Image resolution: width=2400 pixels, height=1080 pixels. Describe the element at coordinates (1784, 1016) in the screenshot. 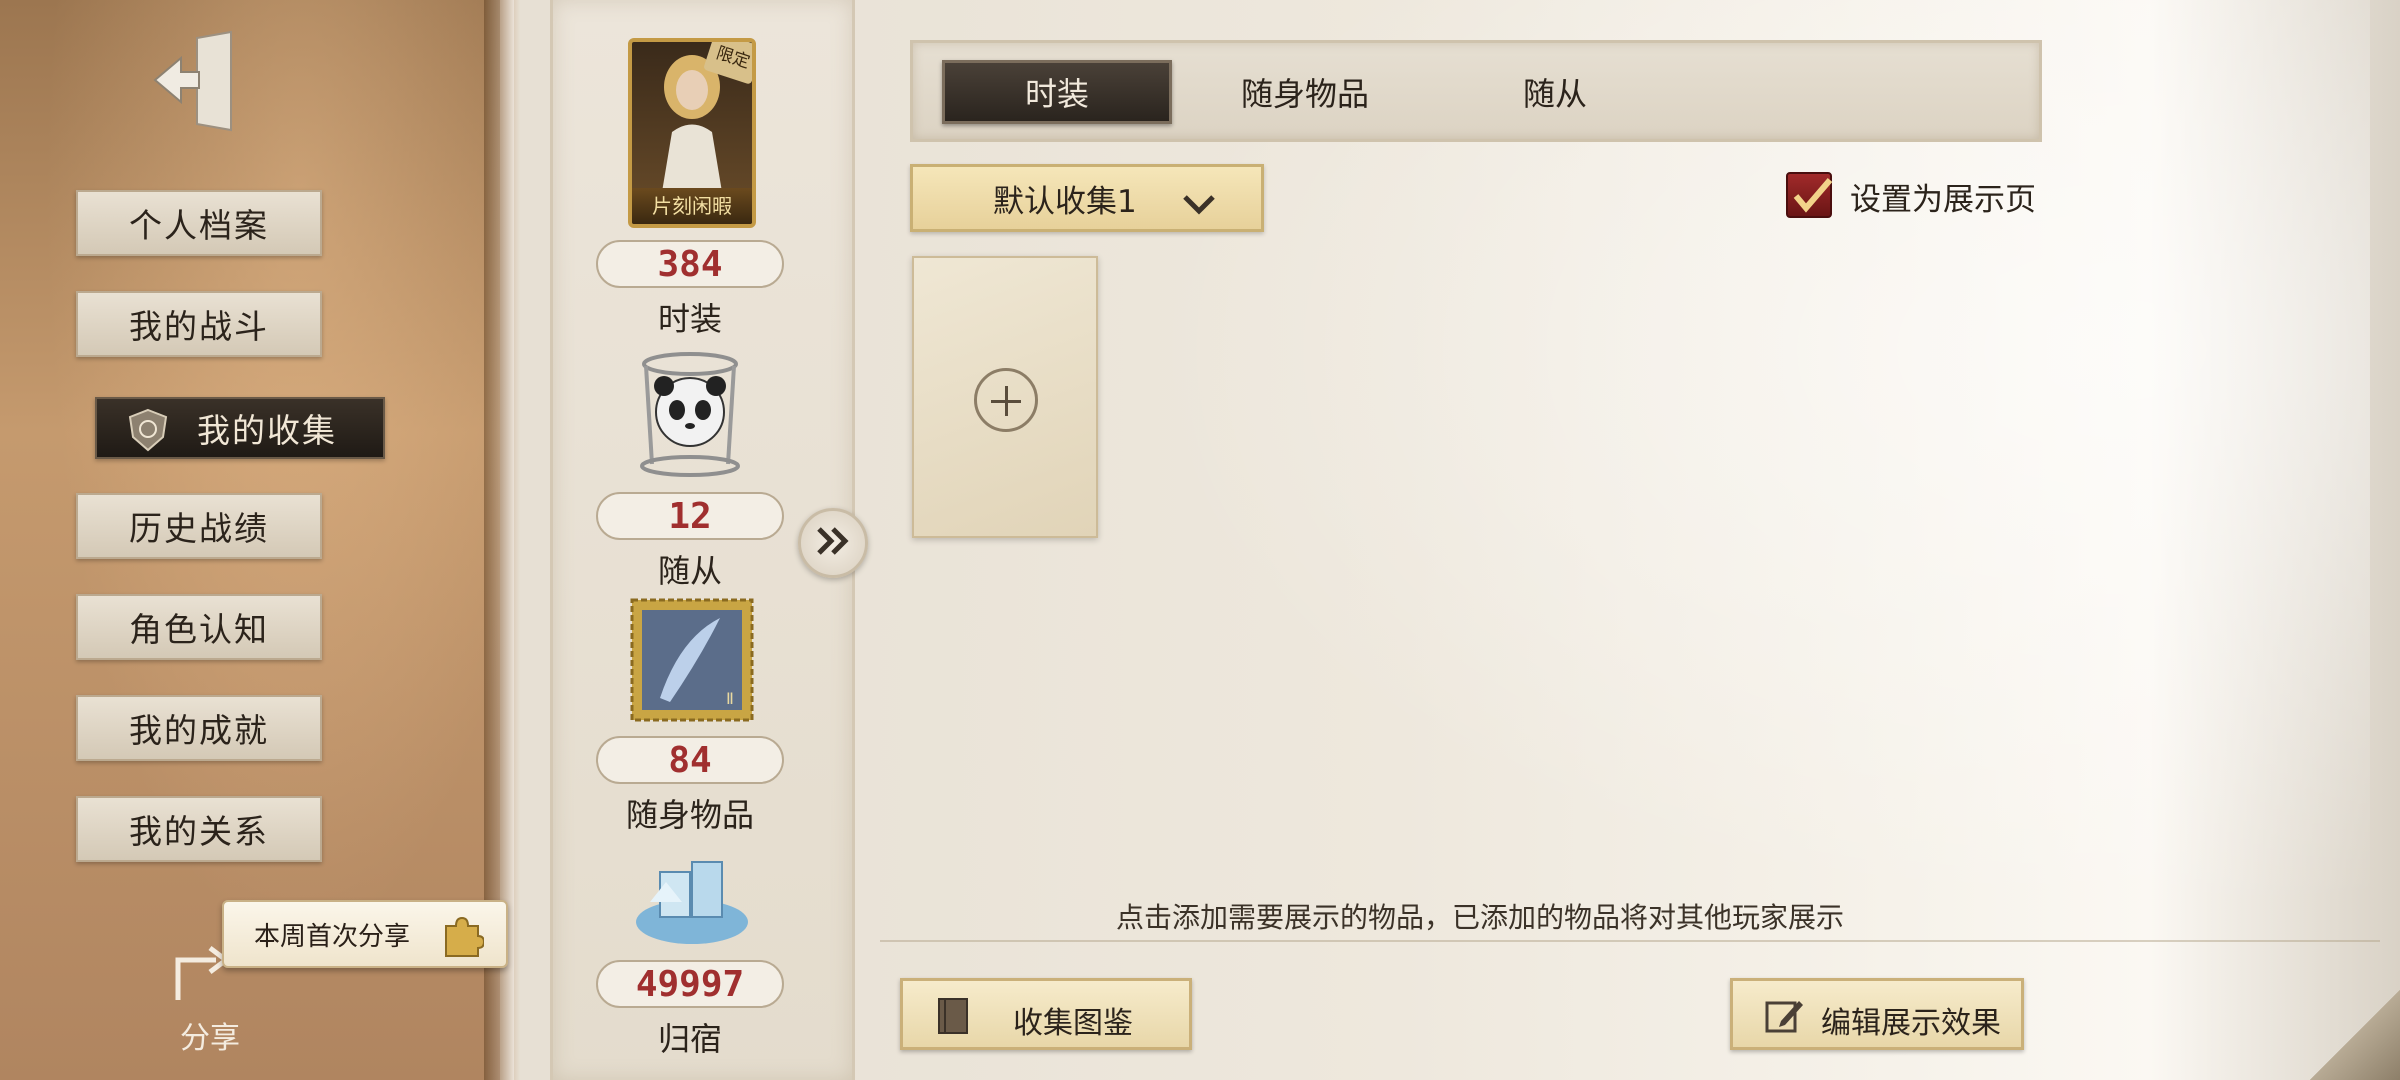

I see `edit-icon` at that location.